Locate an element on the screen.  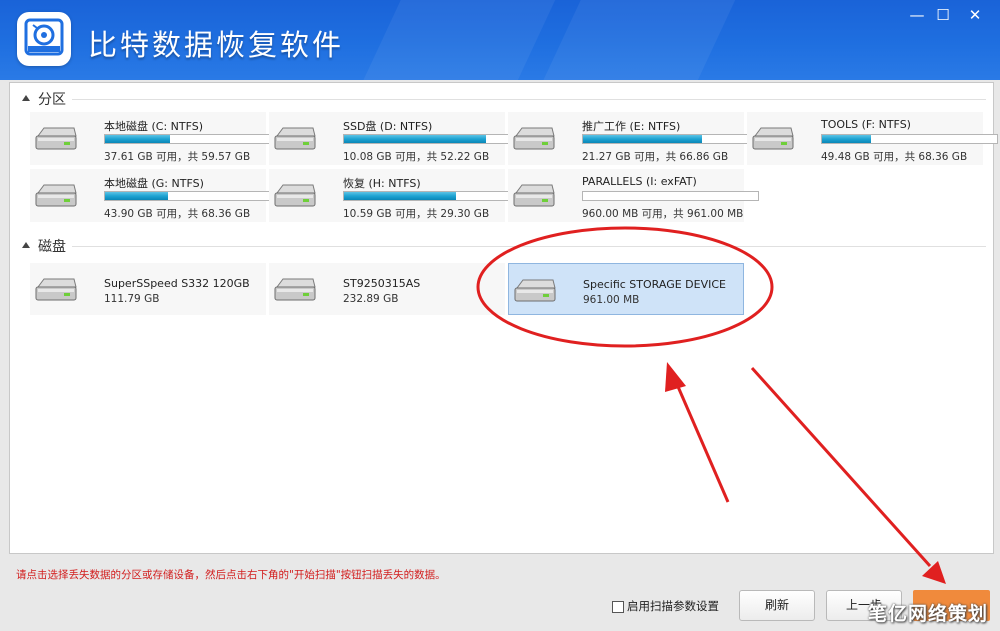
partition-name: 本地磁盘 (C: NTFS) is located at coordinates (154, 126).